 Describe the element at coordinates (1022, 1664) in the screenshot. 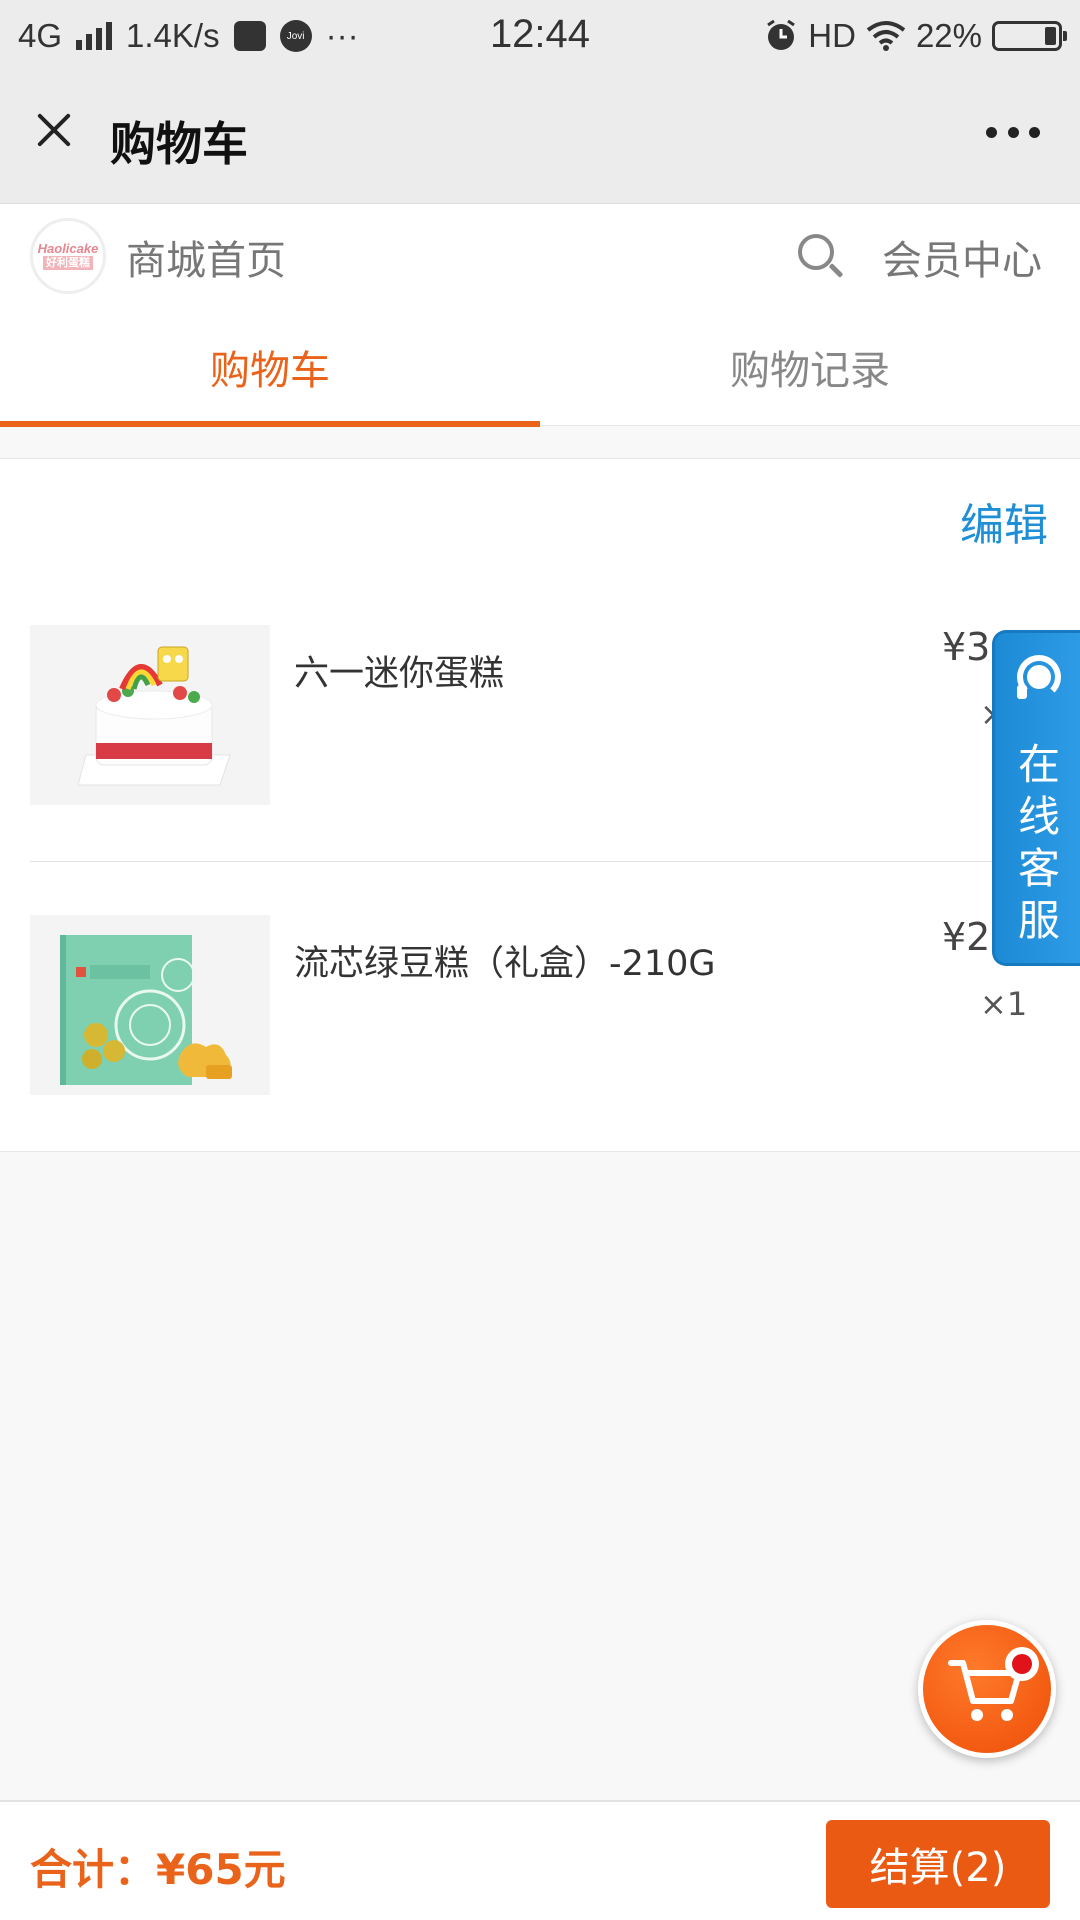

I see `notification-dot` at that location.